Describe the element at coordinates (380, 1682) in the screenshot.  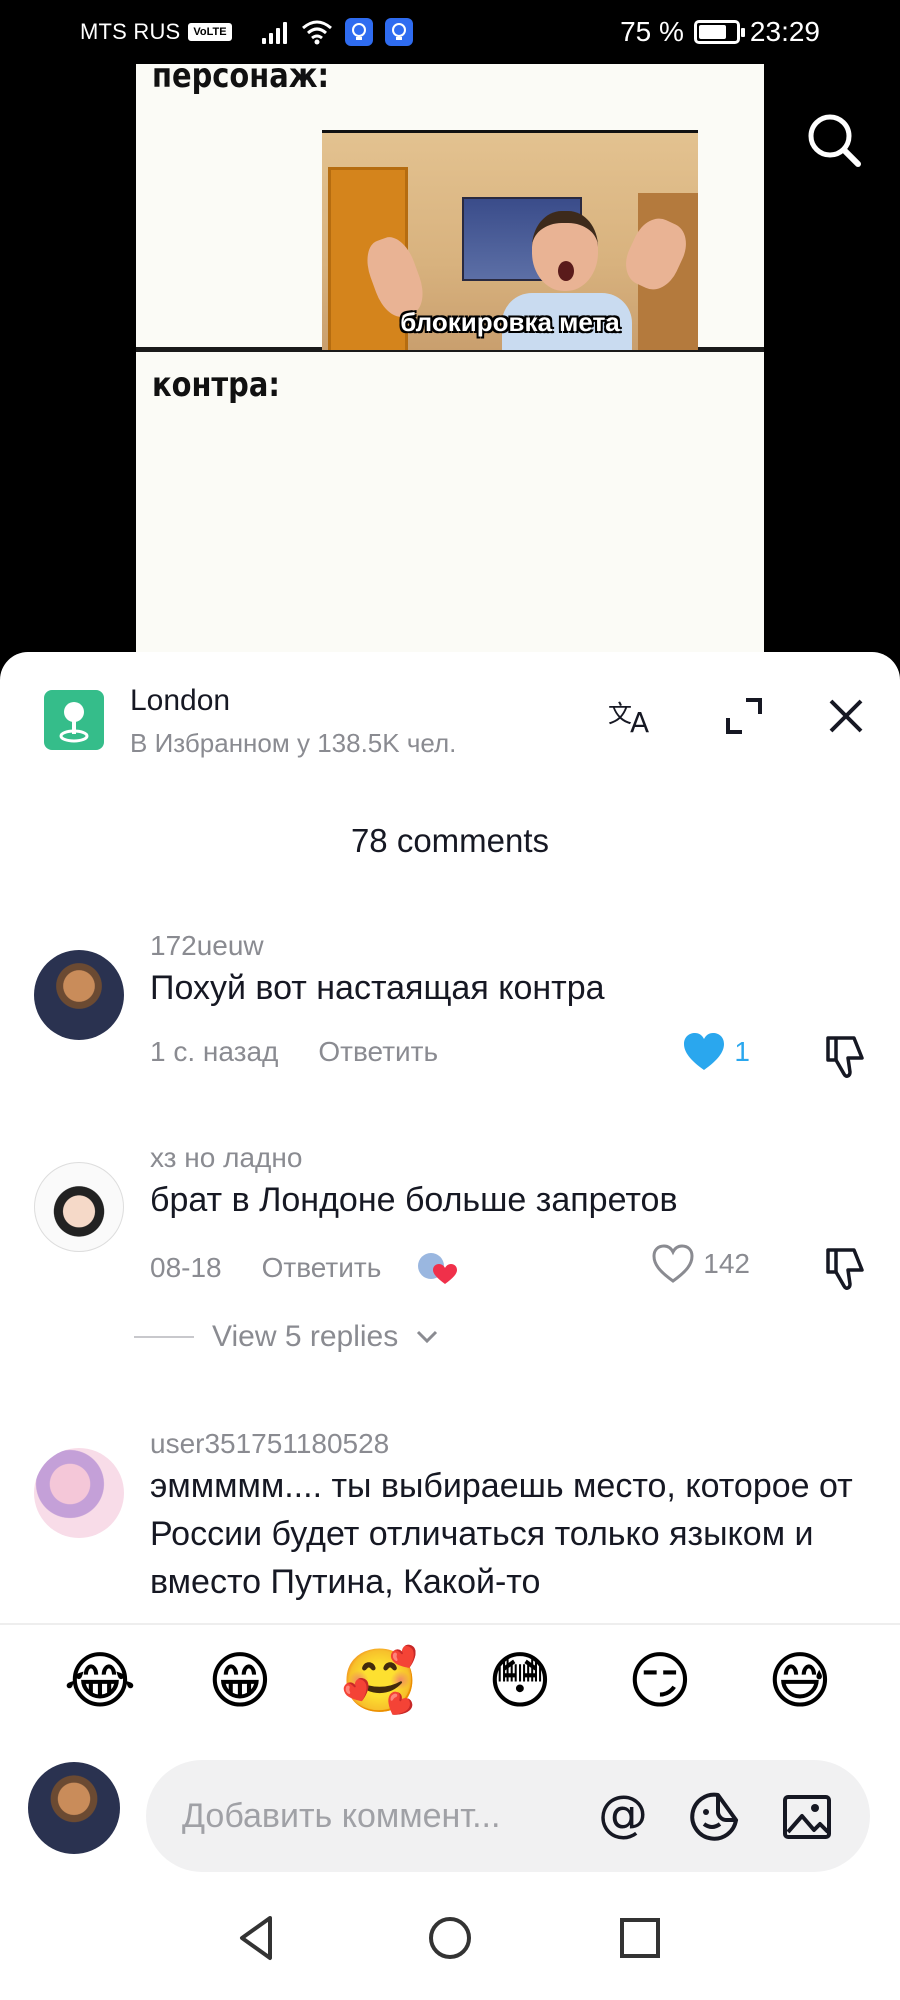
I see `emoji-button: 🥰` at that location.